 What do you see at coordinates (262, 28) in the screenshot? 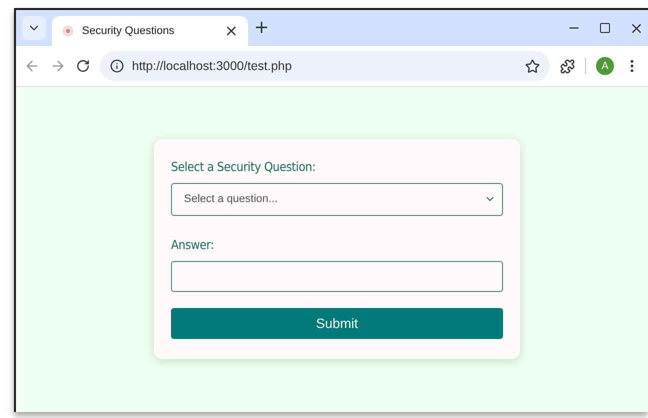
I see `new-tab-button: +` at bounding box center [262, 28].